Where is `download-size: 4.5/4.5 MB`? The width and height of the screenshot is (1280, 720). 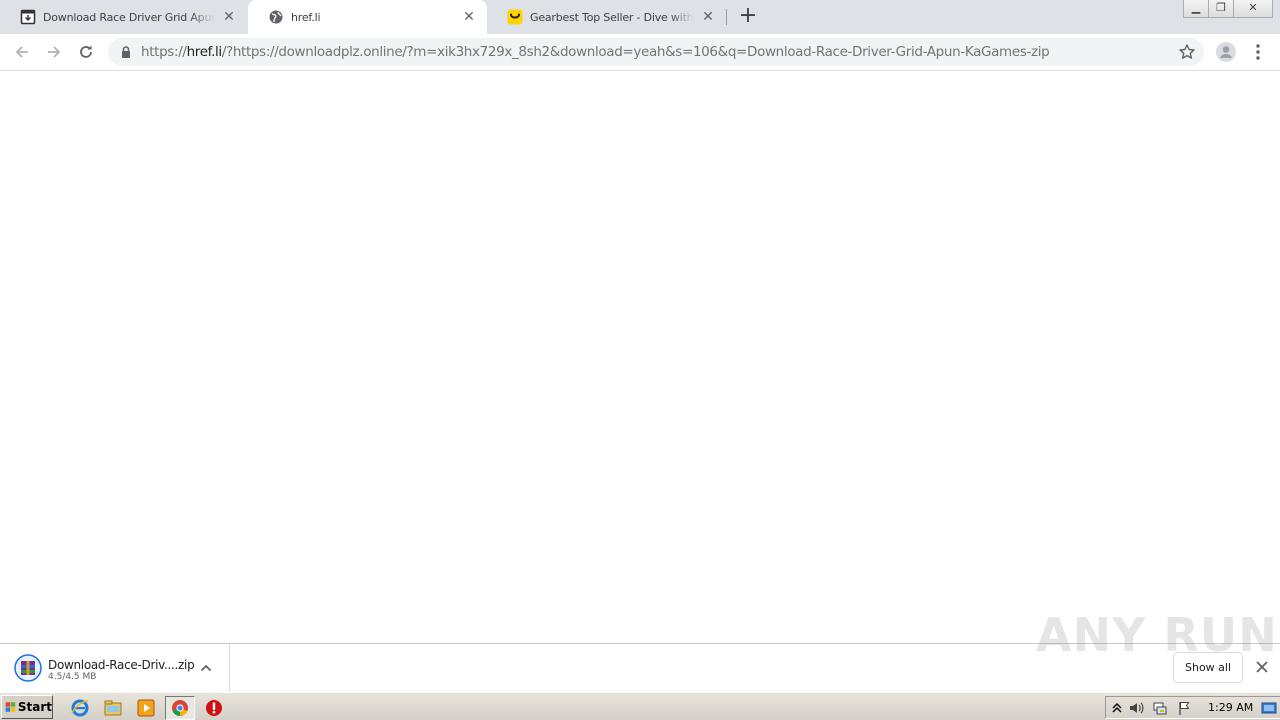 download-size: 4.5/4.5 MB is located at coordinates (72, 677).